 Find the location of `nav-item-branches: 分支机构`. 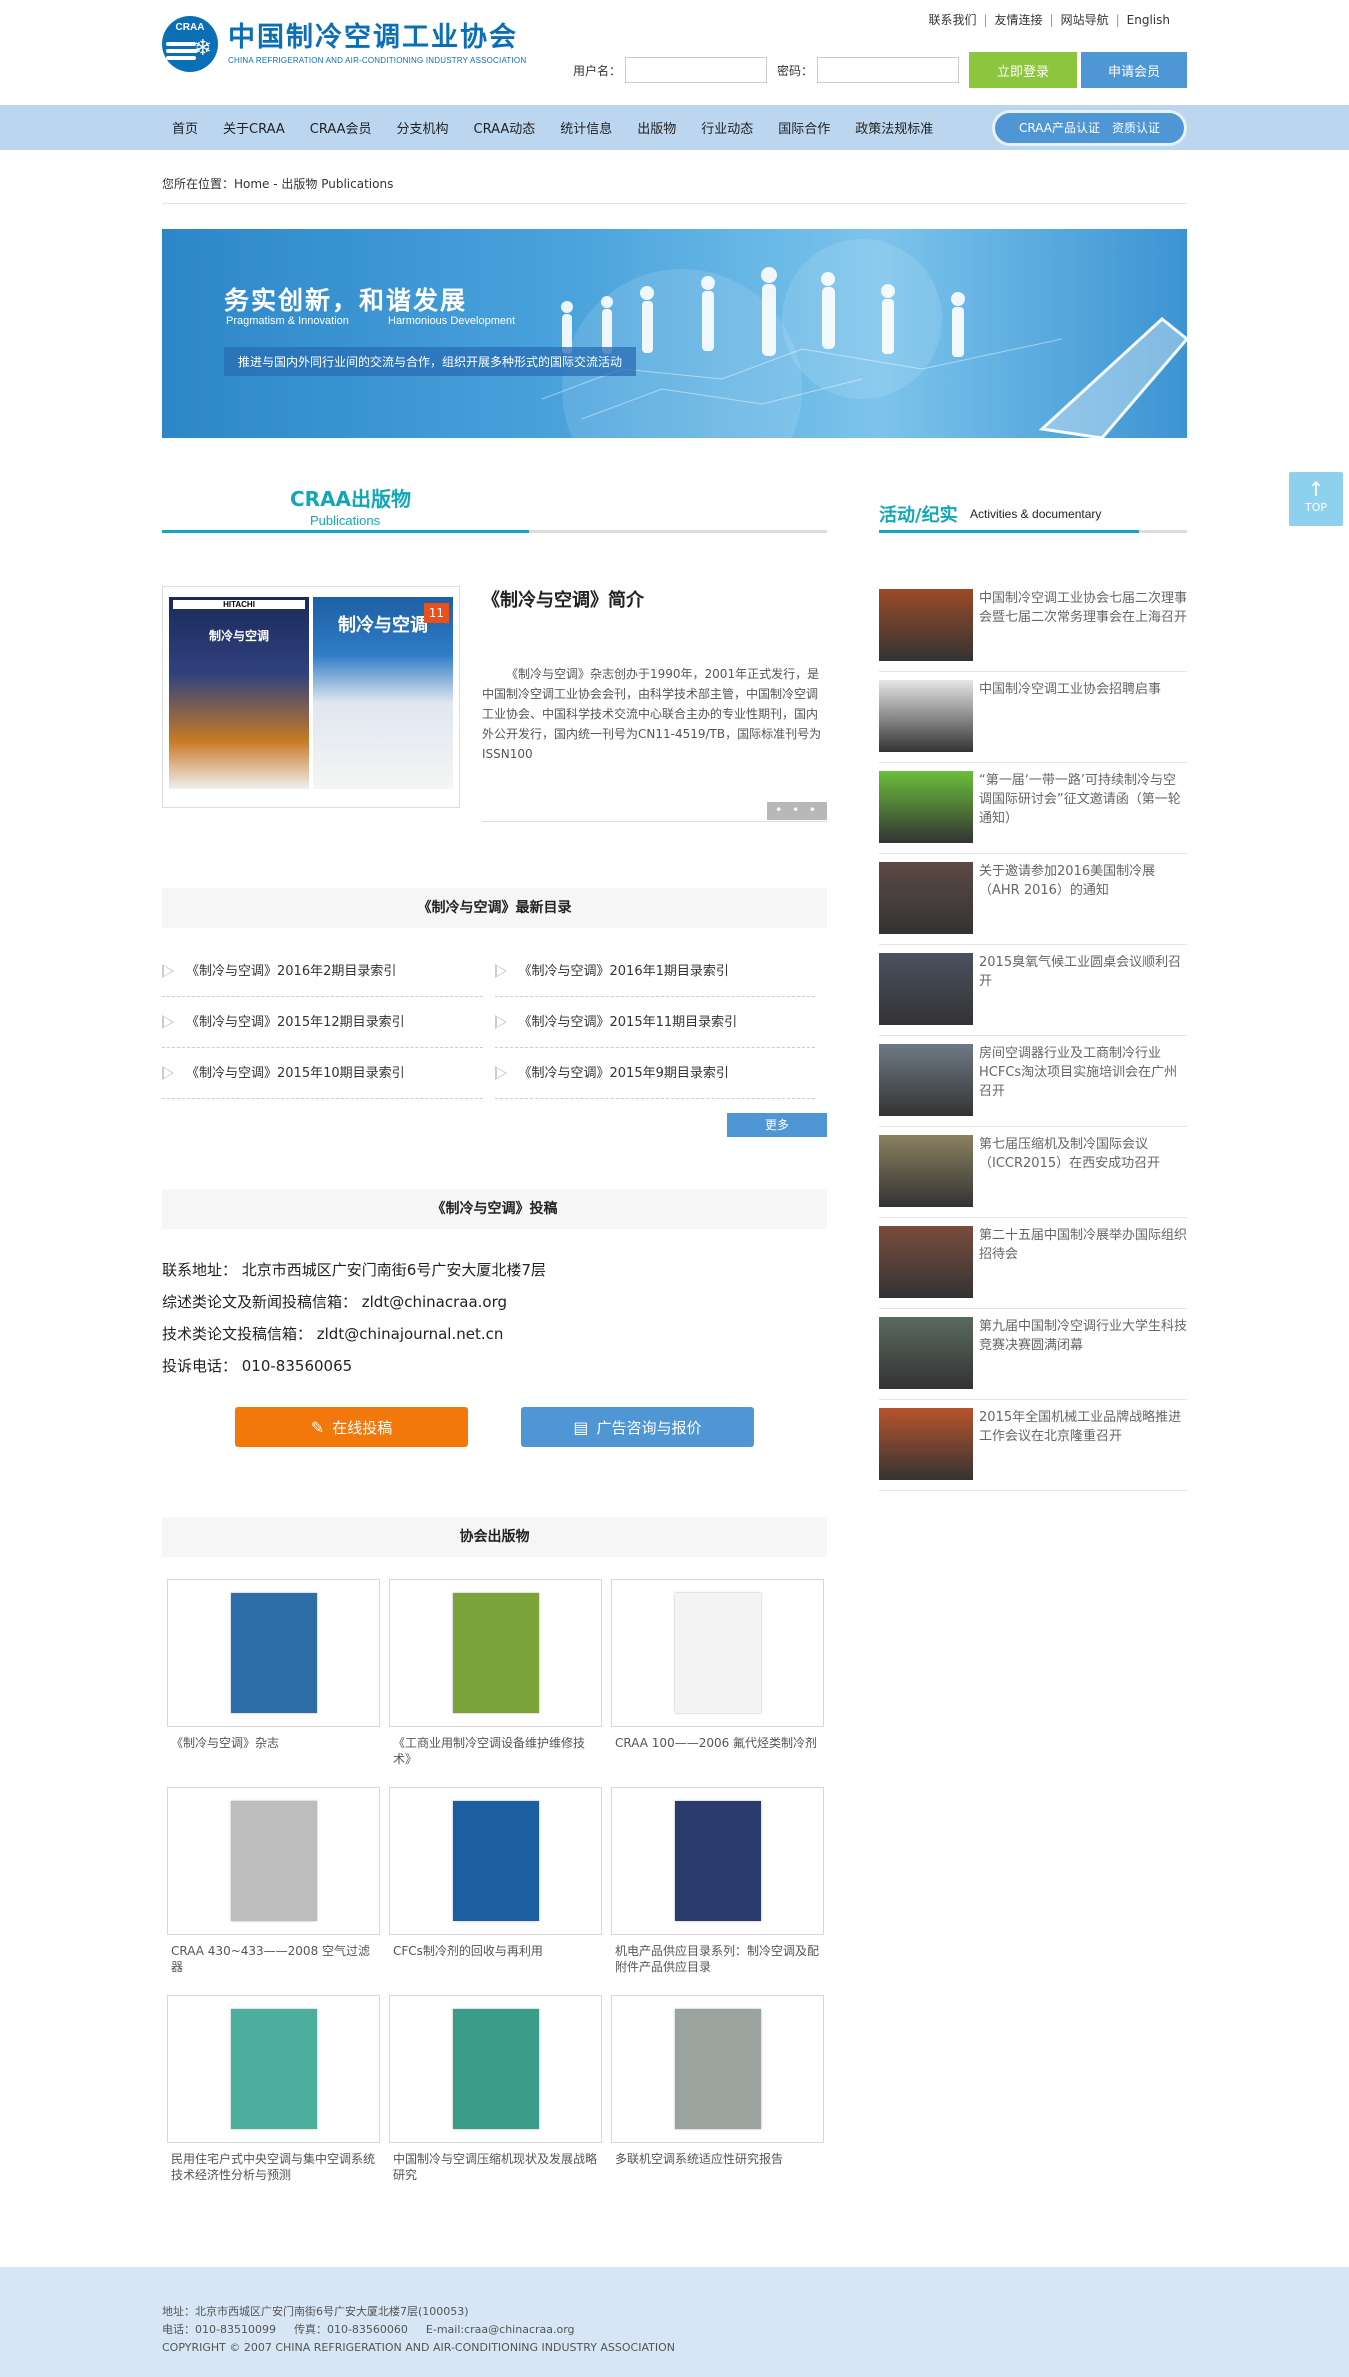

nav-item-branches: 分支机构 is located at coordinates (422, 127).